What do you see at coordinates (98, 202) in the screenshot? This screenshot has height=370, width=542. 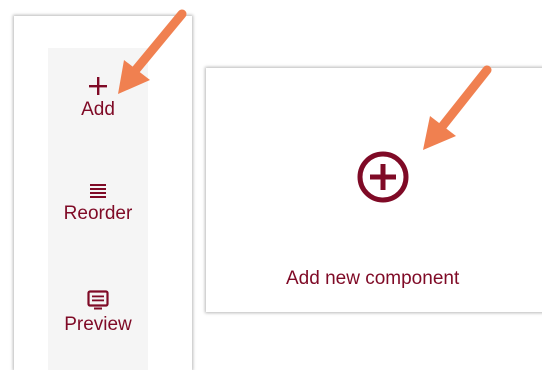 I see `reorder-button: Reorder` at bounding box center [98, 202].